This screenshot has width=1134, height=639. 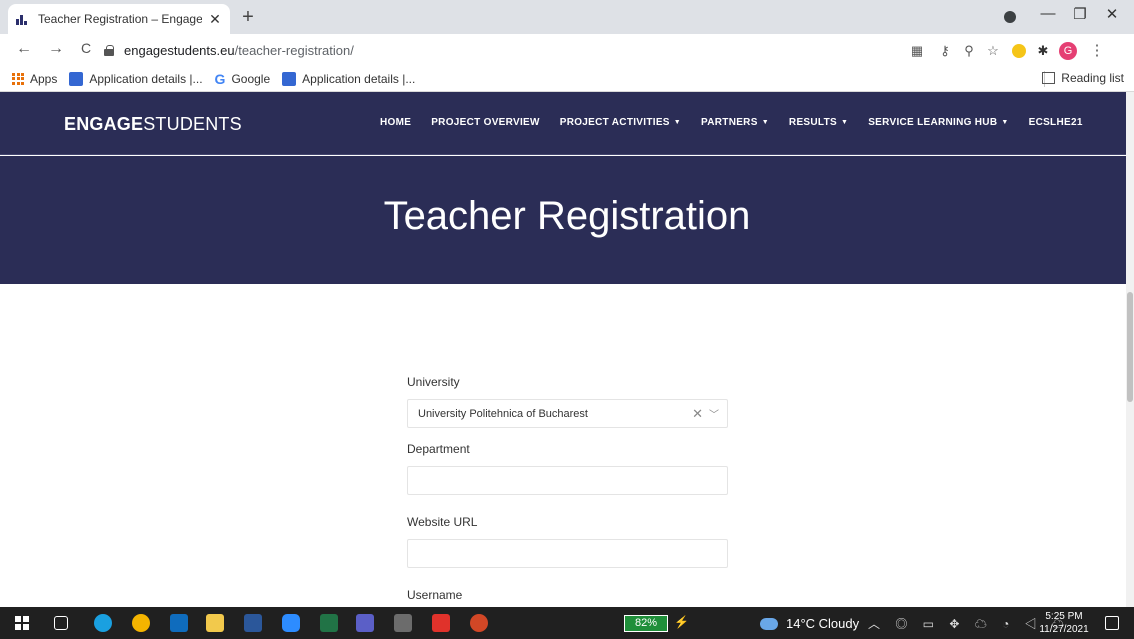 I want to click on key-icon: ⚷, so click(x=945, y=51).